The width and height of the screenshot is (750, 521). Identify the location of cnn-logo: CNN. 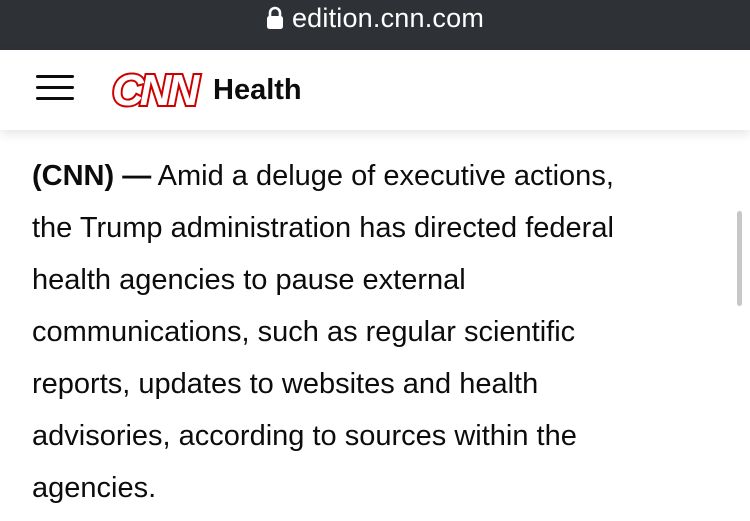
(158, 89).